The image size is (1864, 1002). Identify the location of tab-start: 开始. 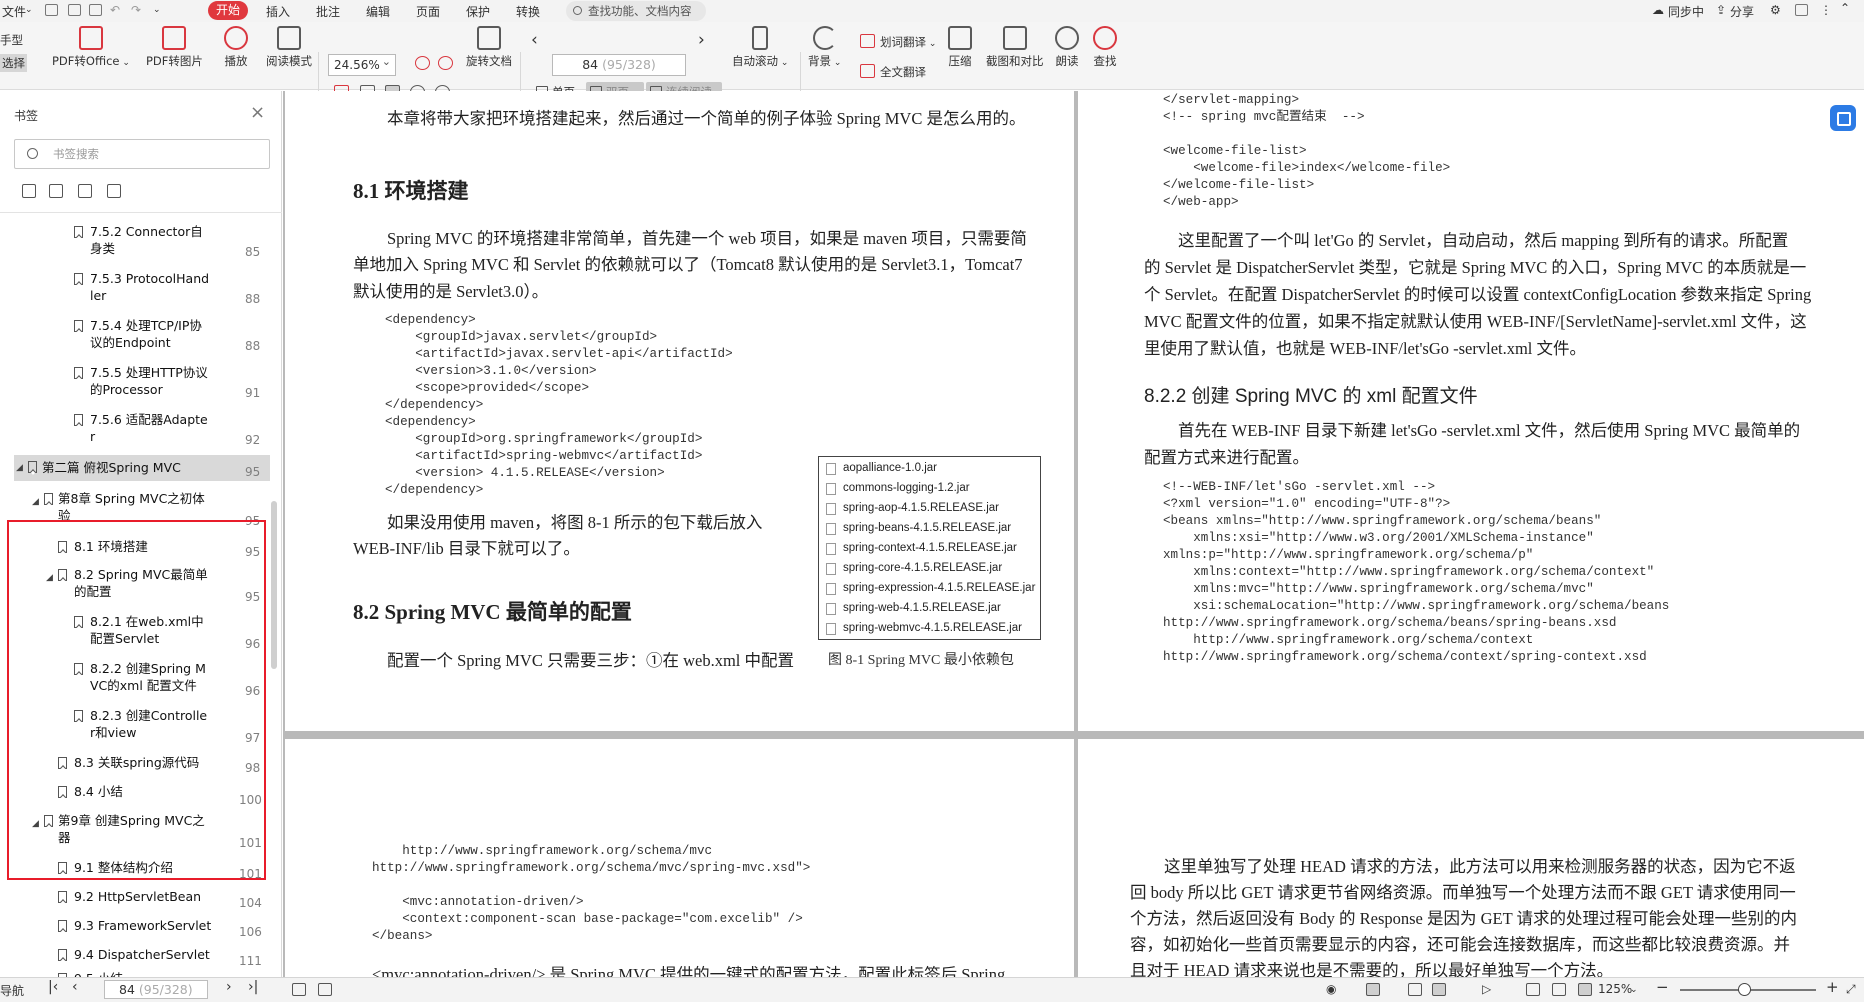
(228, 10).